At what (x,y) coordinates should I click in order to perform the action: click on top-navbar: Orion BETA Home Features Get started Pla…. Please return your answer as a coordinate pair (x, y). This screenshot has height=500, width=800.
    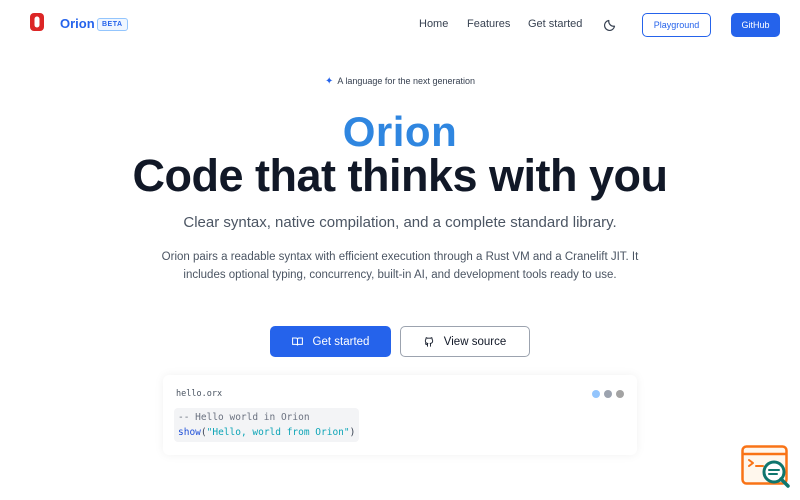
    Looking at the image, I should click on (400, 25).